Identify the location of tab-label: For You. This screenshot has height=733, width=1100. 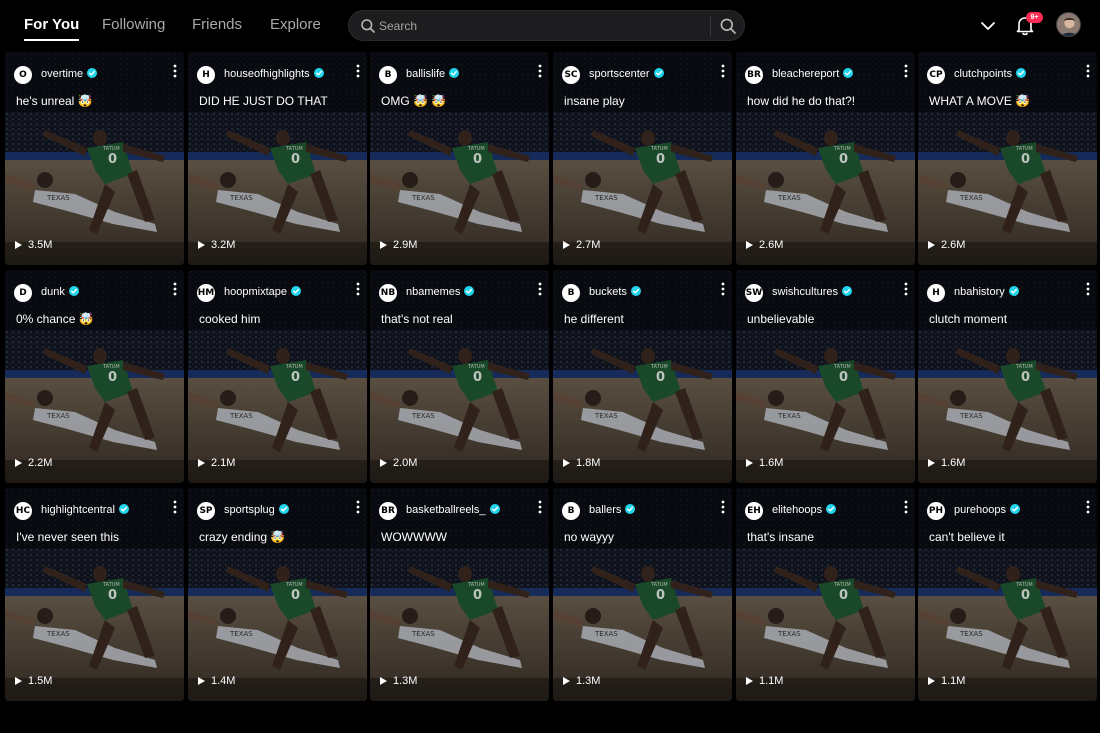
(52, 24).